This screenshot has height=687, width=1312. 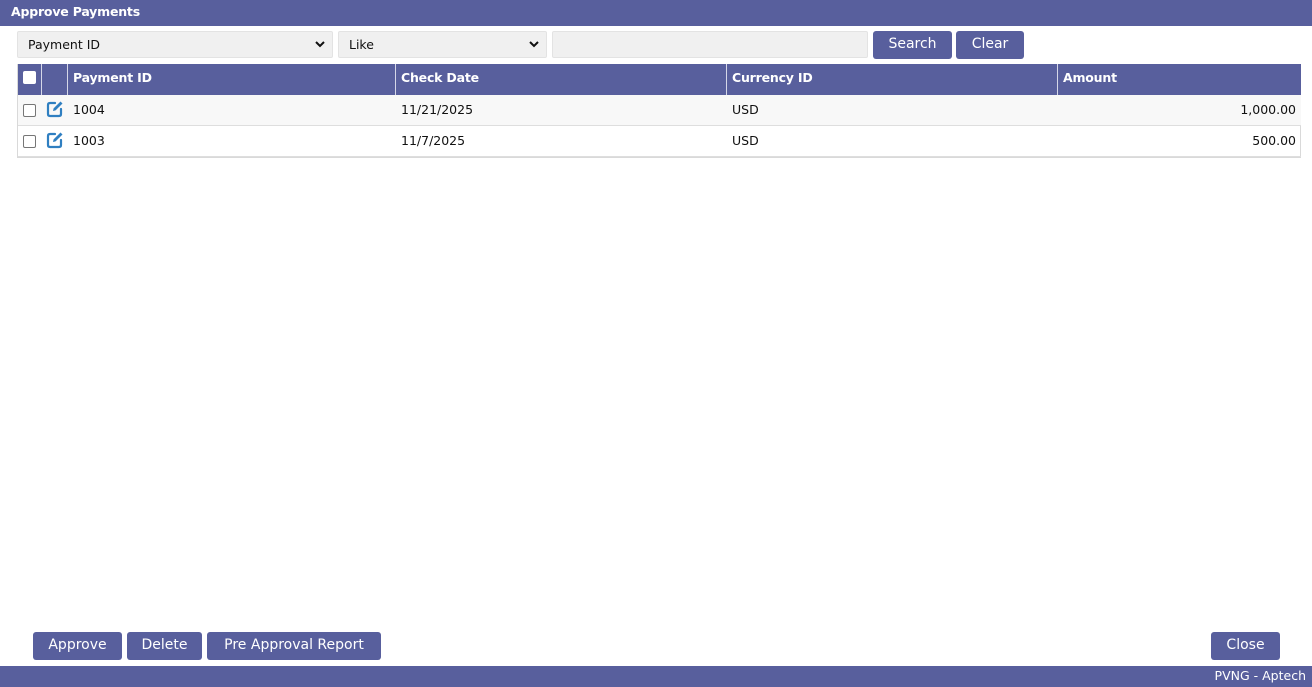 I want to click on column-header-amount: Amount, so click(x=1179, y=79).